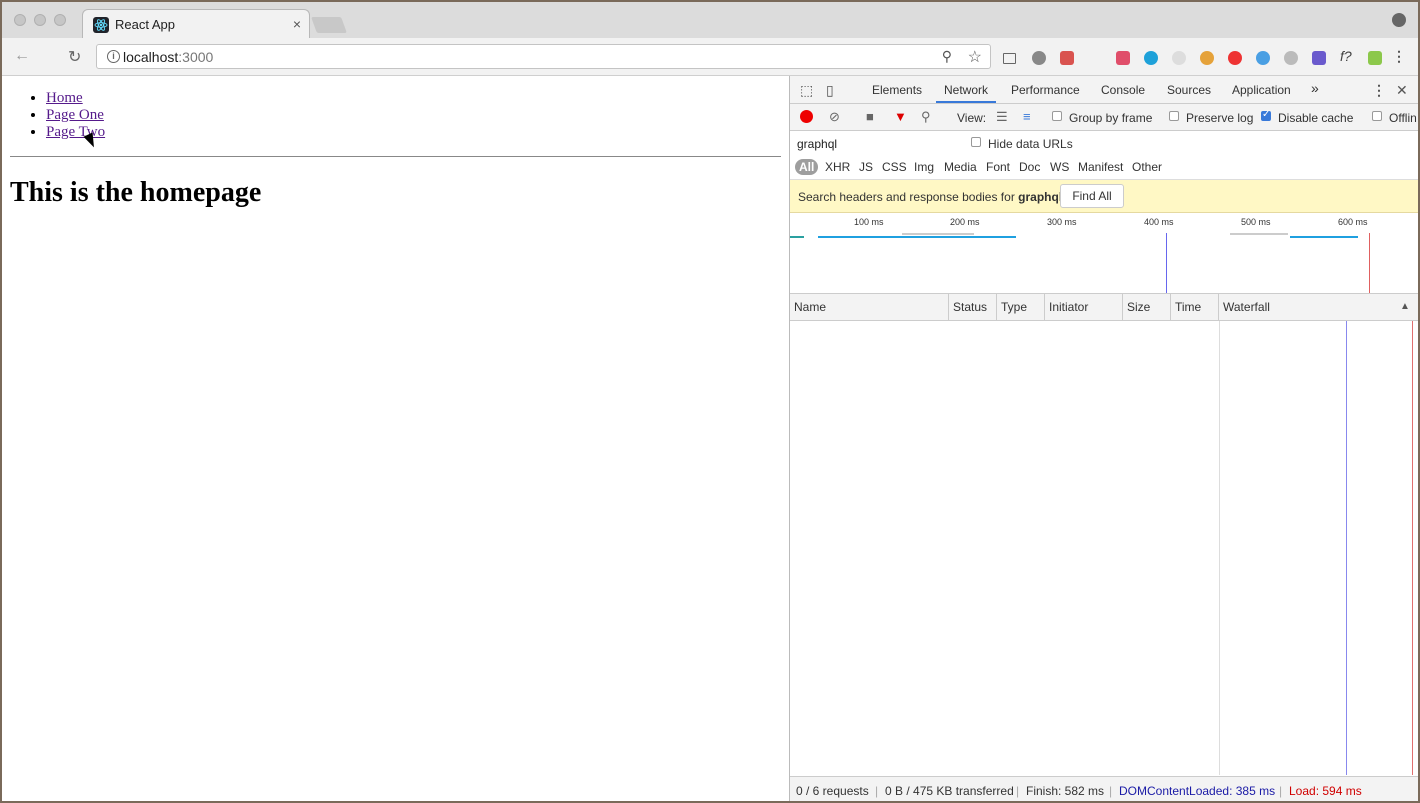 The width and height of the screenshot is (1420, 803). What do you see at coordinates (830, 90) in the screenshot?
I see `device-toolbar-icon: ▯` at bounding box center [830, 90].